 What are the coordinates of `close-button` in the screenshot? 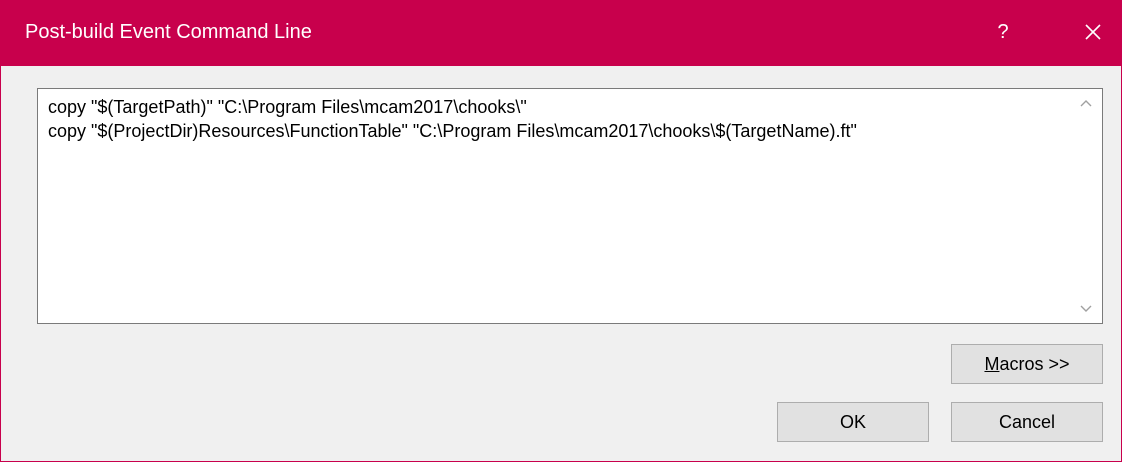 It's located at (1093, 32).